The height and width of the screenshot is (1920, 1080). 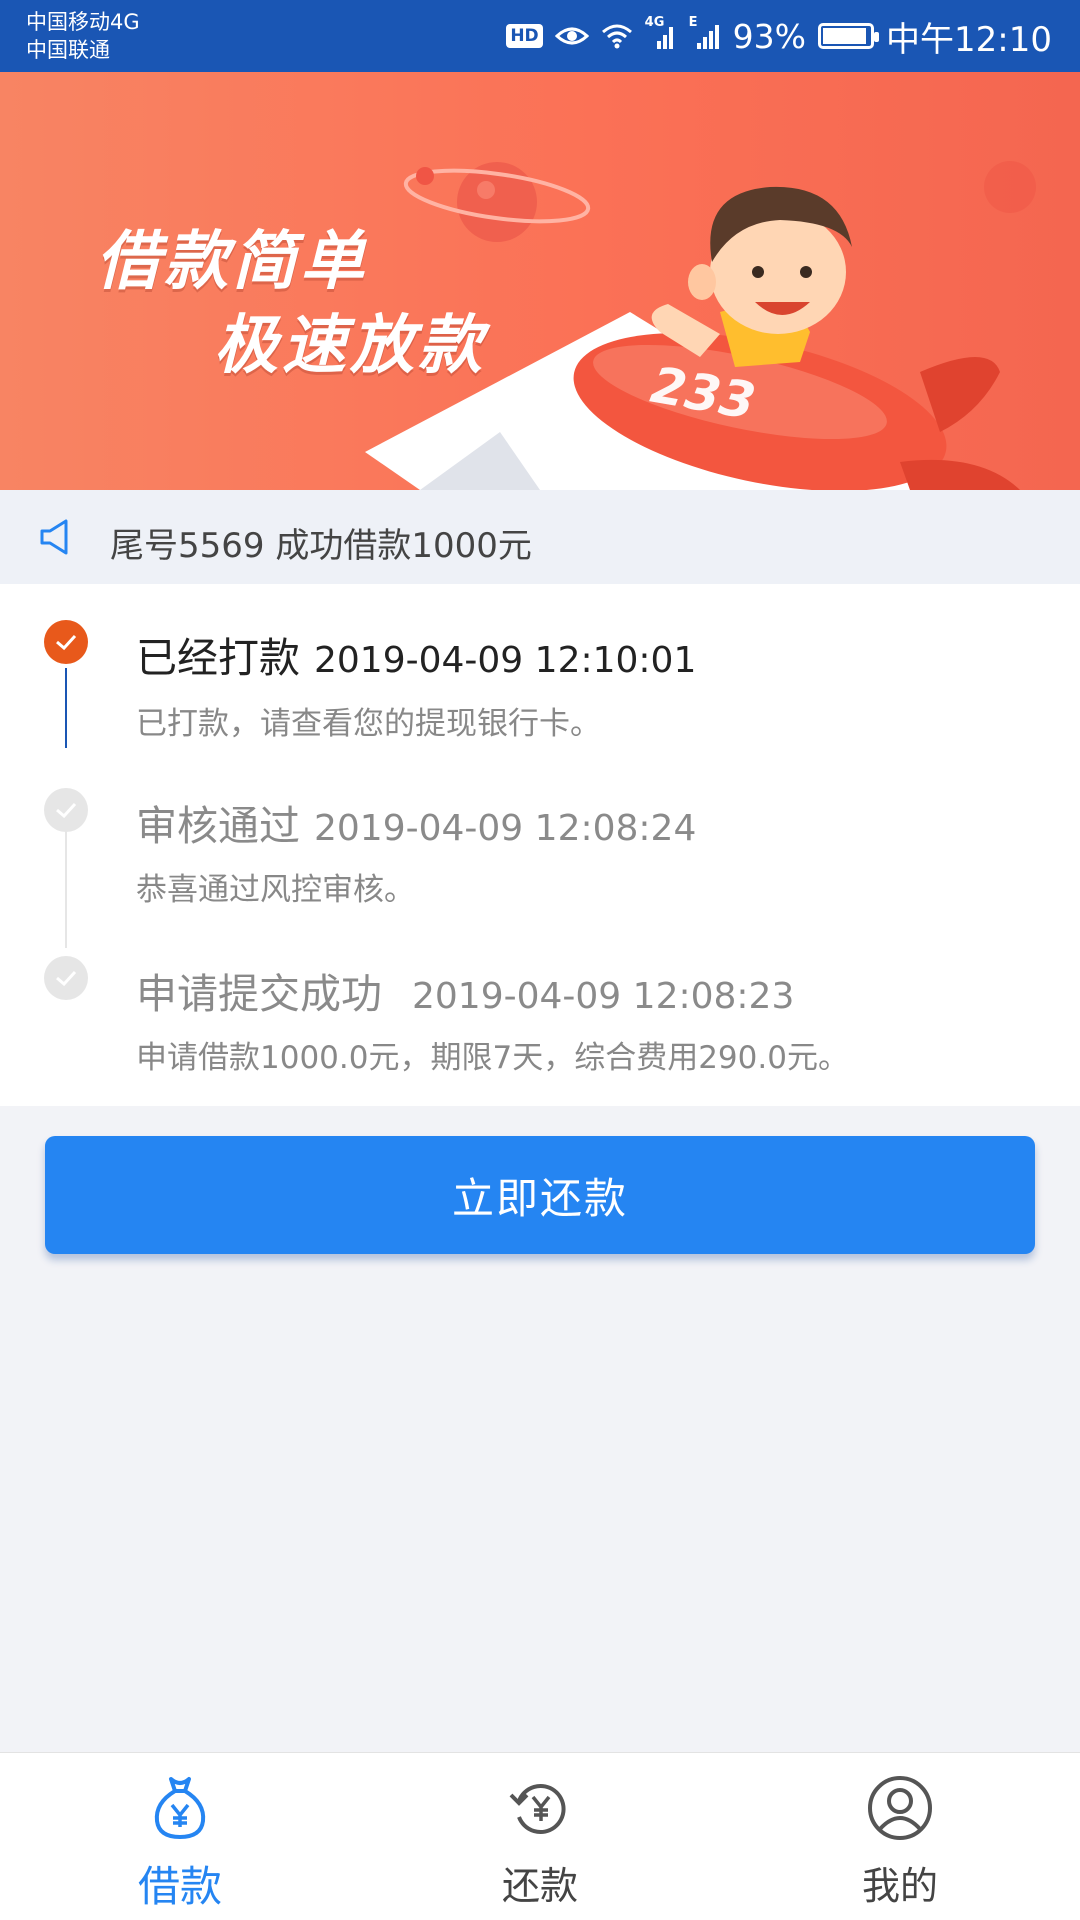 I want to click on bottom-nav: 借款 还款 我的, so click(x=540, y=1836).